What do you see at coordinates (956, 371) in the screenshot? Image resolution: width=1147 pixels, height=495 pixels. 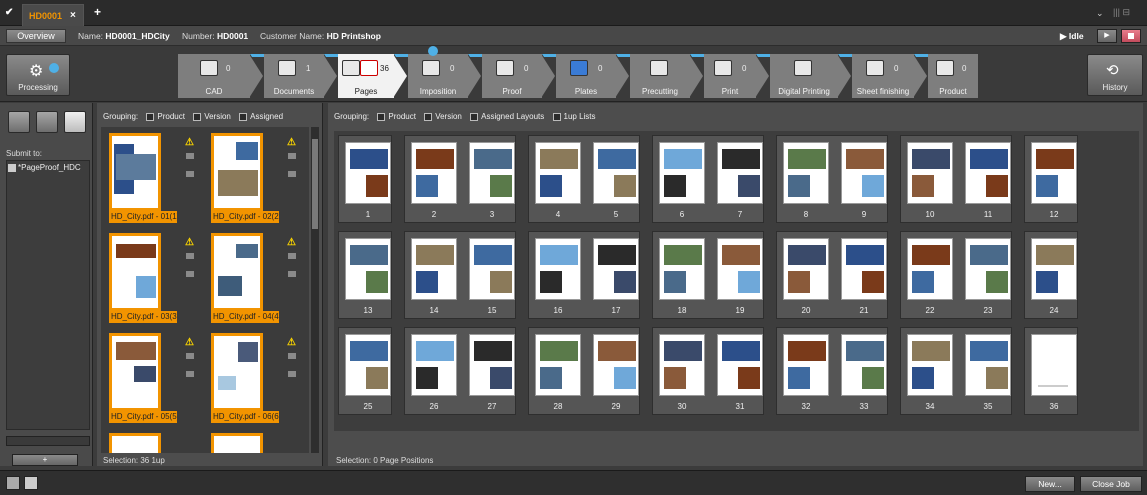 I see `page-spread: 34 35` at bounding box center [956, 371].